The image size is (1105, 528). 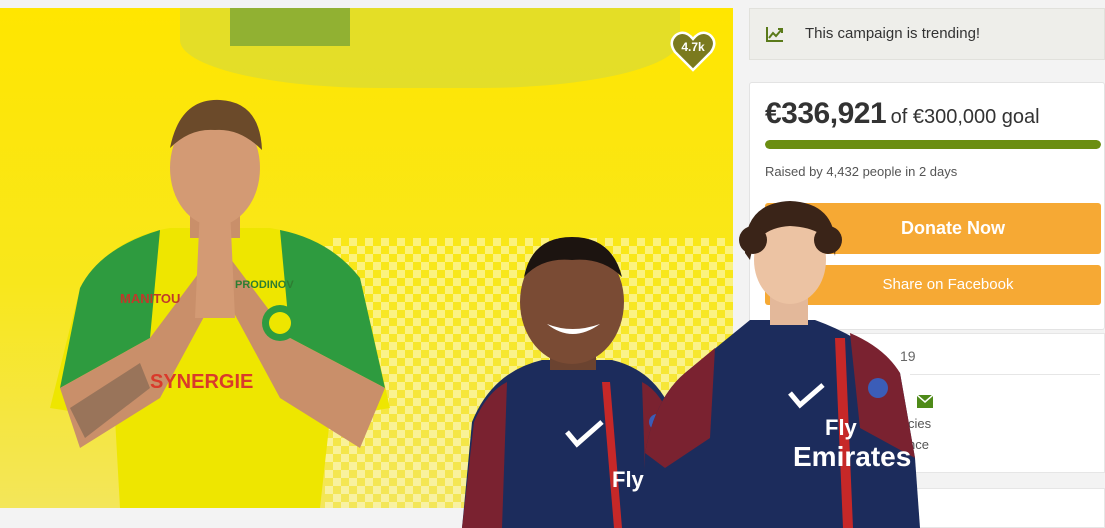 What do you see at coordinates (264, 285) in the screenshot?
I see `jersey-sponsor-right: PRODINOV` at bounding box center [264, 285].